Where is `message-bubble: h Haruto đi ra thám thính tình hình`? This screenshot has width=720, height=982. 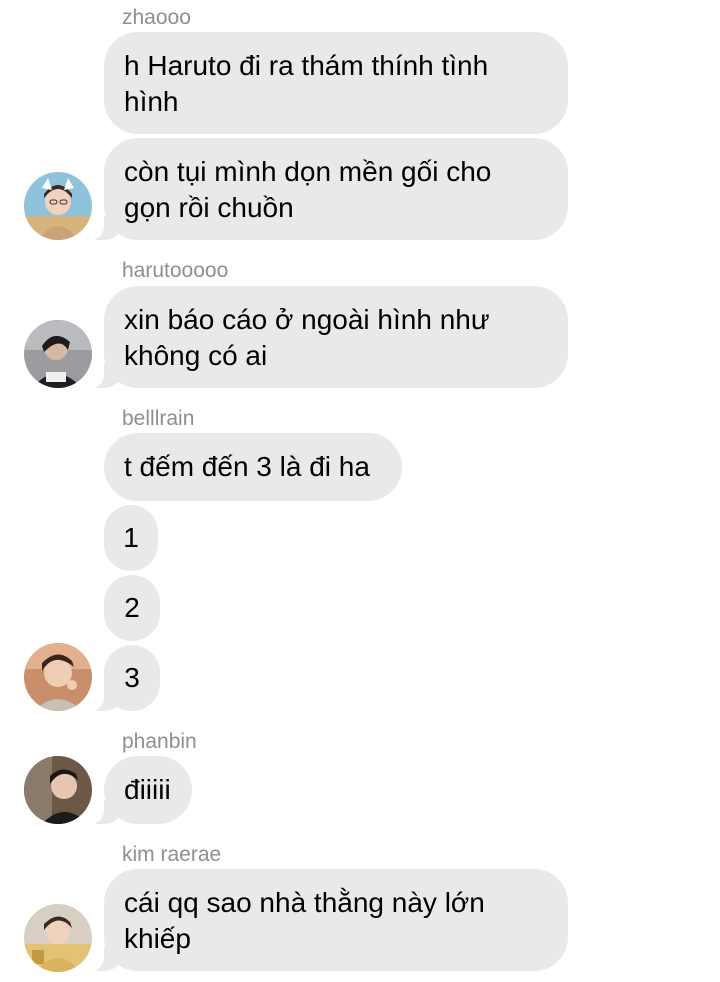 message-bubble: h Haruto đi ra thám thính tình hình is located at coordinates (336, 83).